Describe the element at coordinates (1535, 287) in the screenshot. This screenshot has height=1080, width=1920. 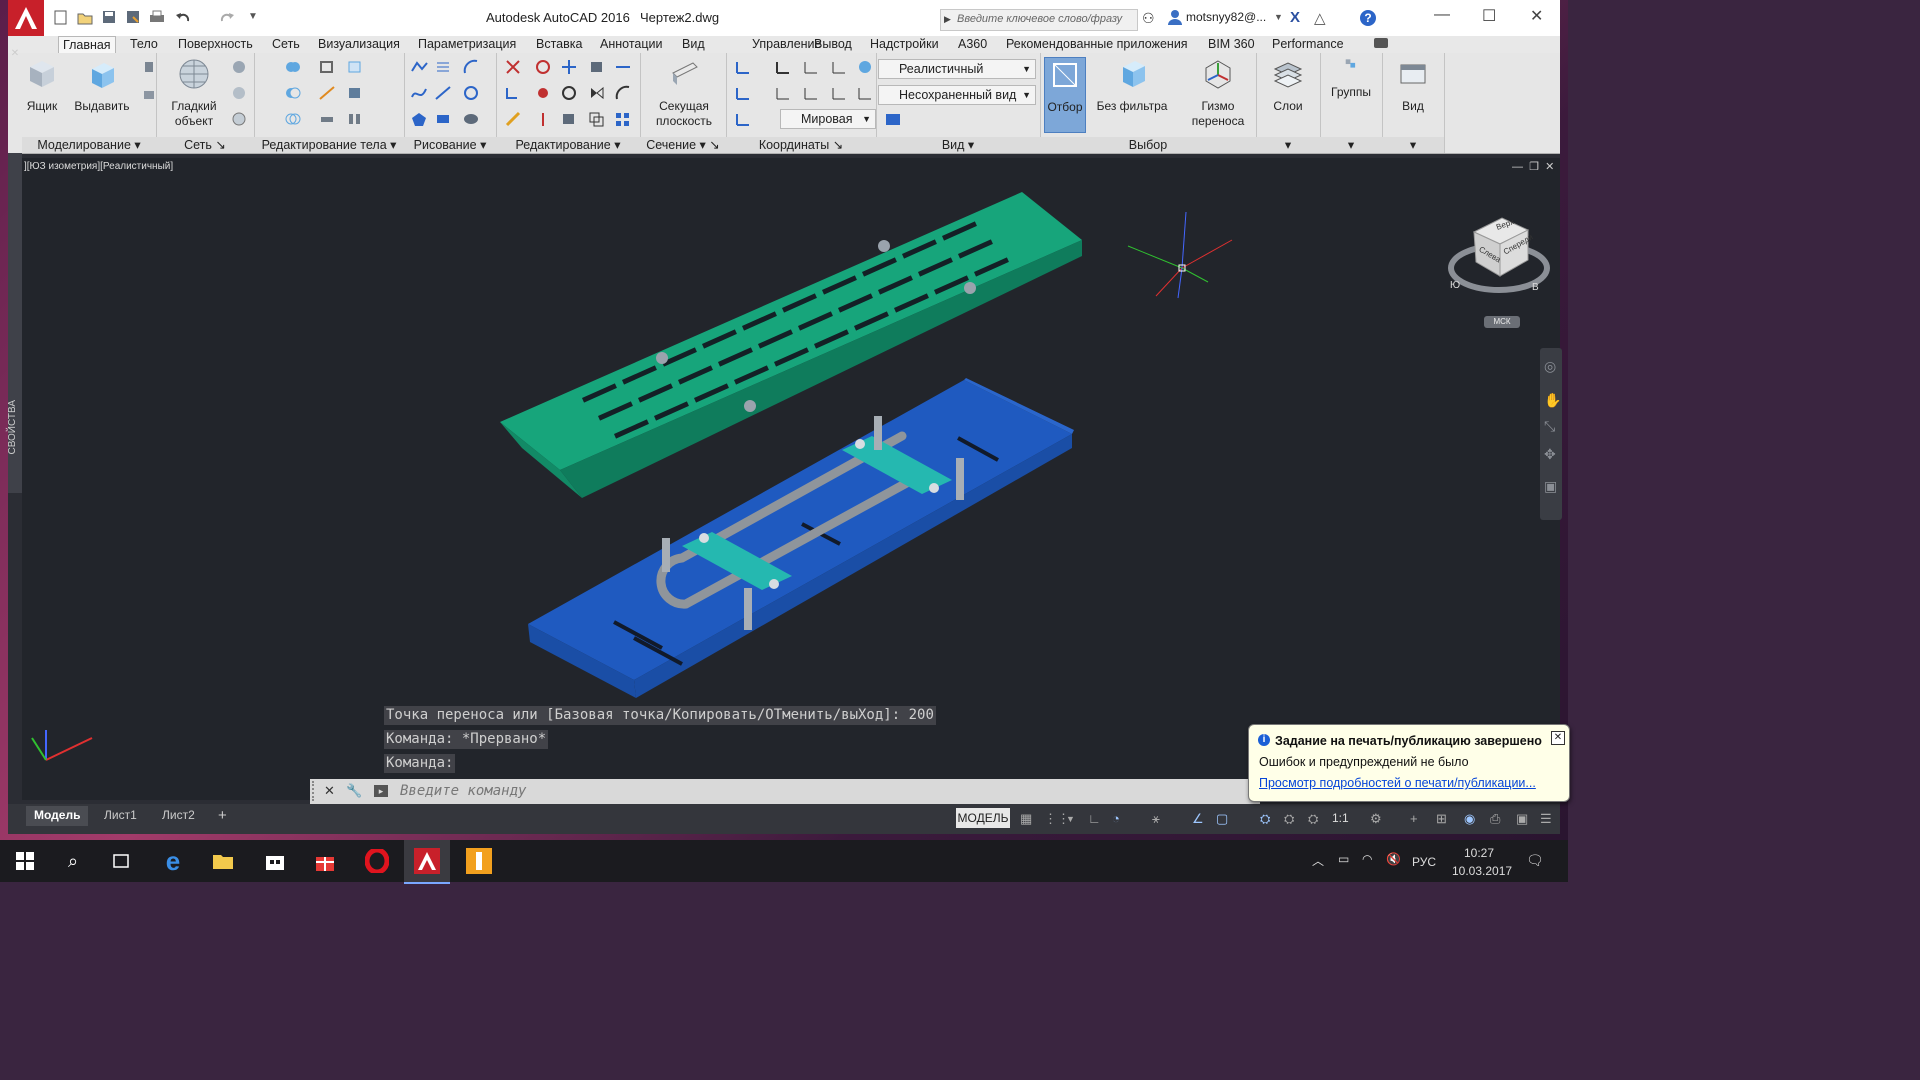
I see `viewcube-east-label: В` at that location.